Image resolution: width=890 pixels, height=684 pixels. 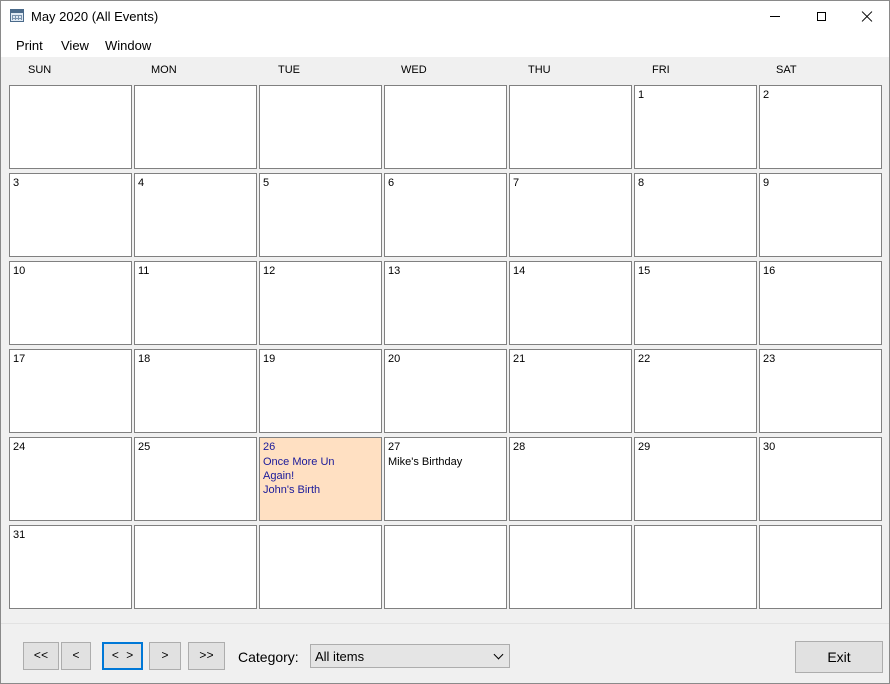 What do you see at coordinates (570, 215) in the screenshot?
I see `day-cell-7: 7` at bounding box center [570, 215].